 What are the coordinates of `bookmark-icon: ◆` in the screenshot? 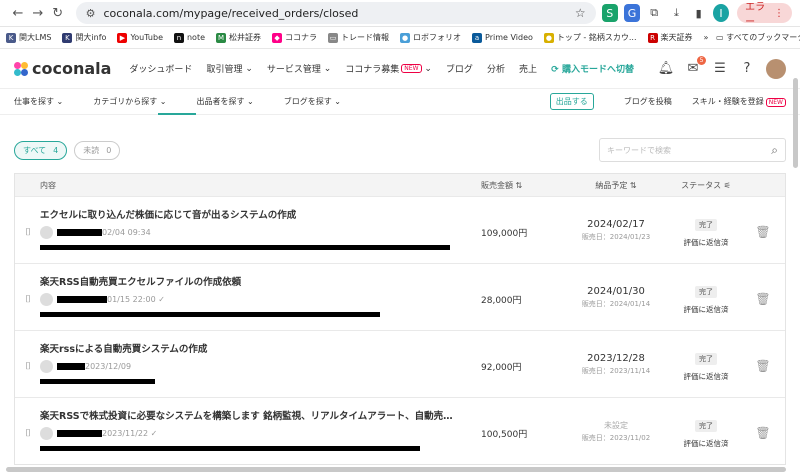 It's located at (277, 37).